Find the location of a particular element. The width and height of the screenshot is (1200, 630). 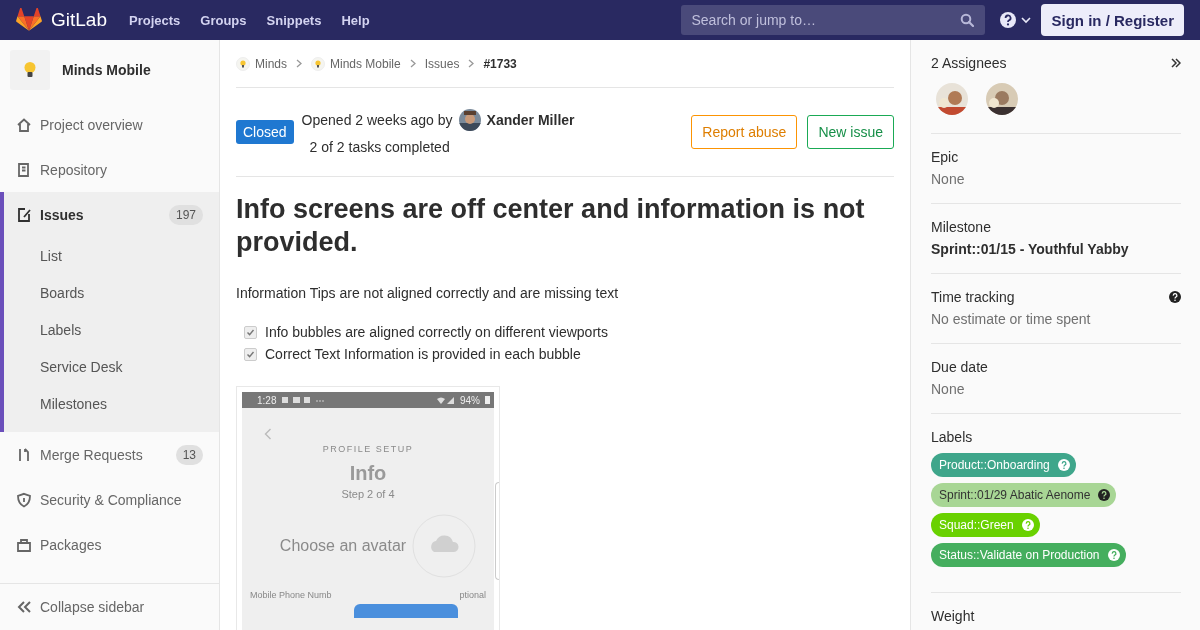

help-dropdown is located at coordinates (1016, 20).